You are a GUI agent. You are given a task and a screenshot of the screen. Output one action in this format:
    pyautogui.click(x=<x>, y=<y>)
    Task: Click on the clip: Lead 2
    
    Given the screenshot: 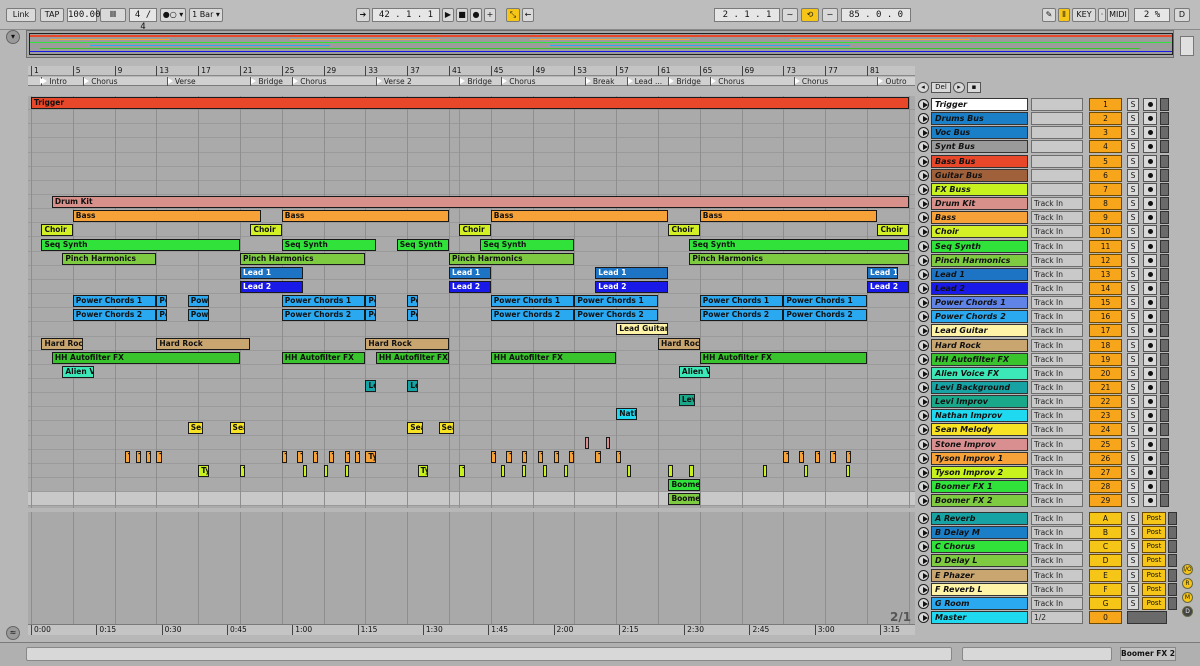 What is the action you would take?
    pyautogui.click(x=632, y=286)
    